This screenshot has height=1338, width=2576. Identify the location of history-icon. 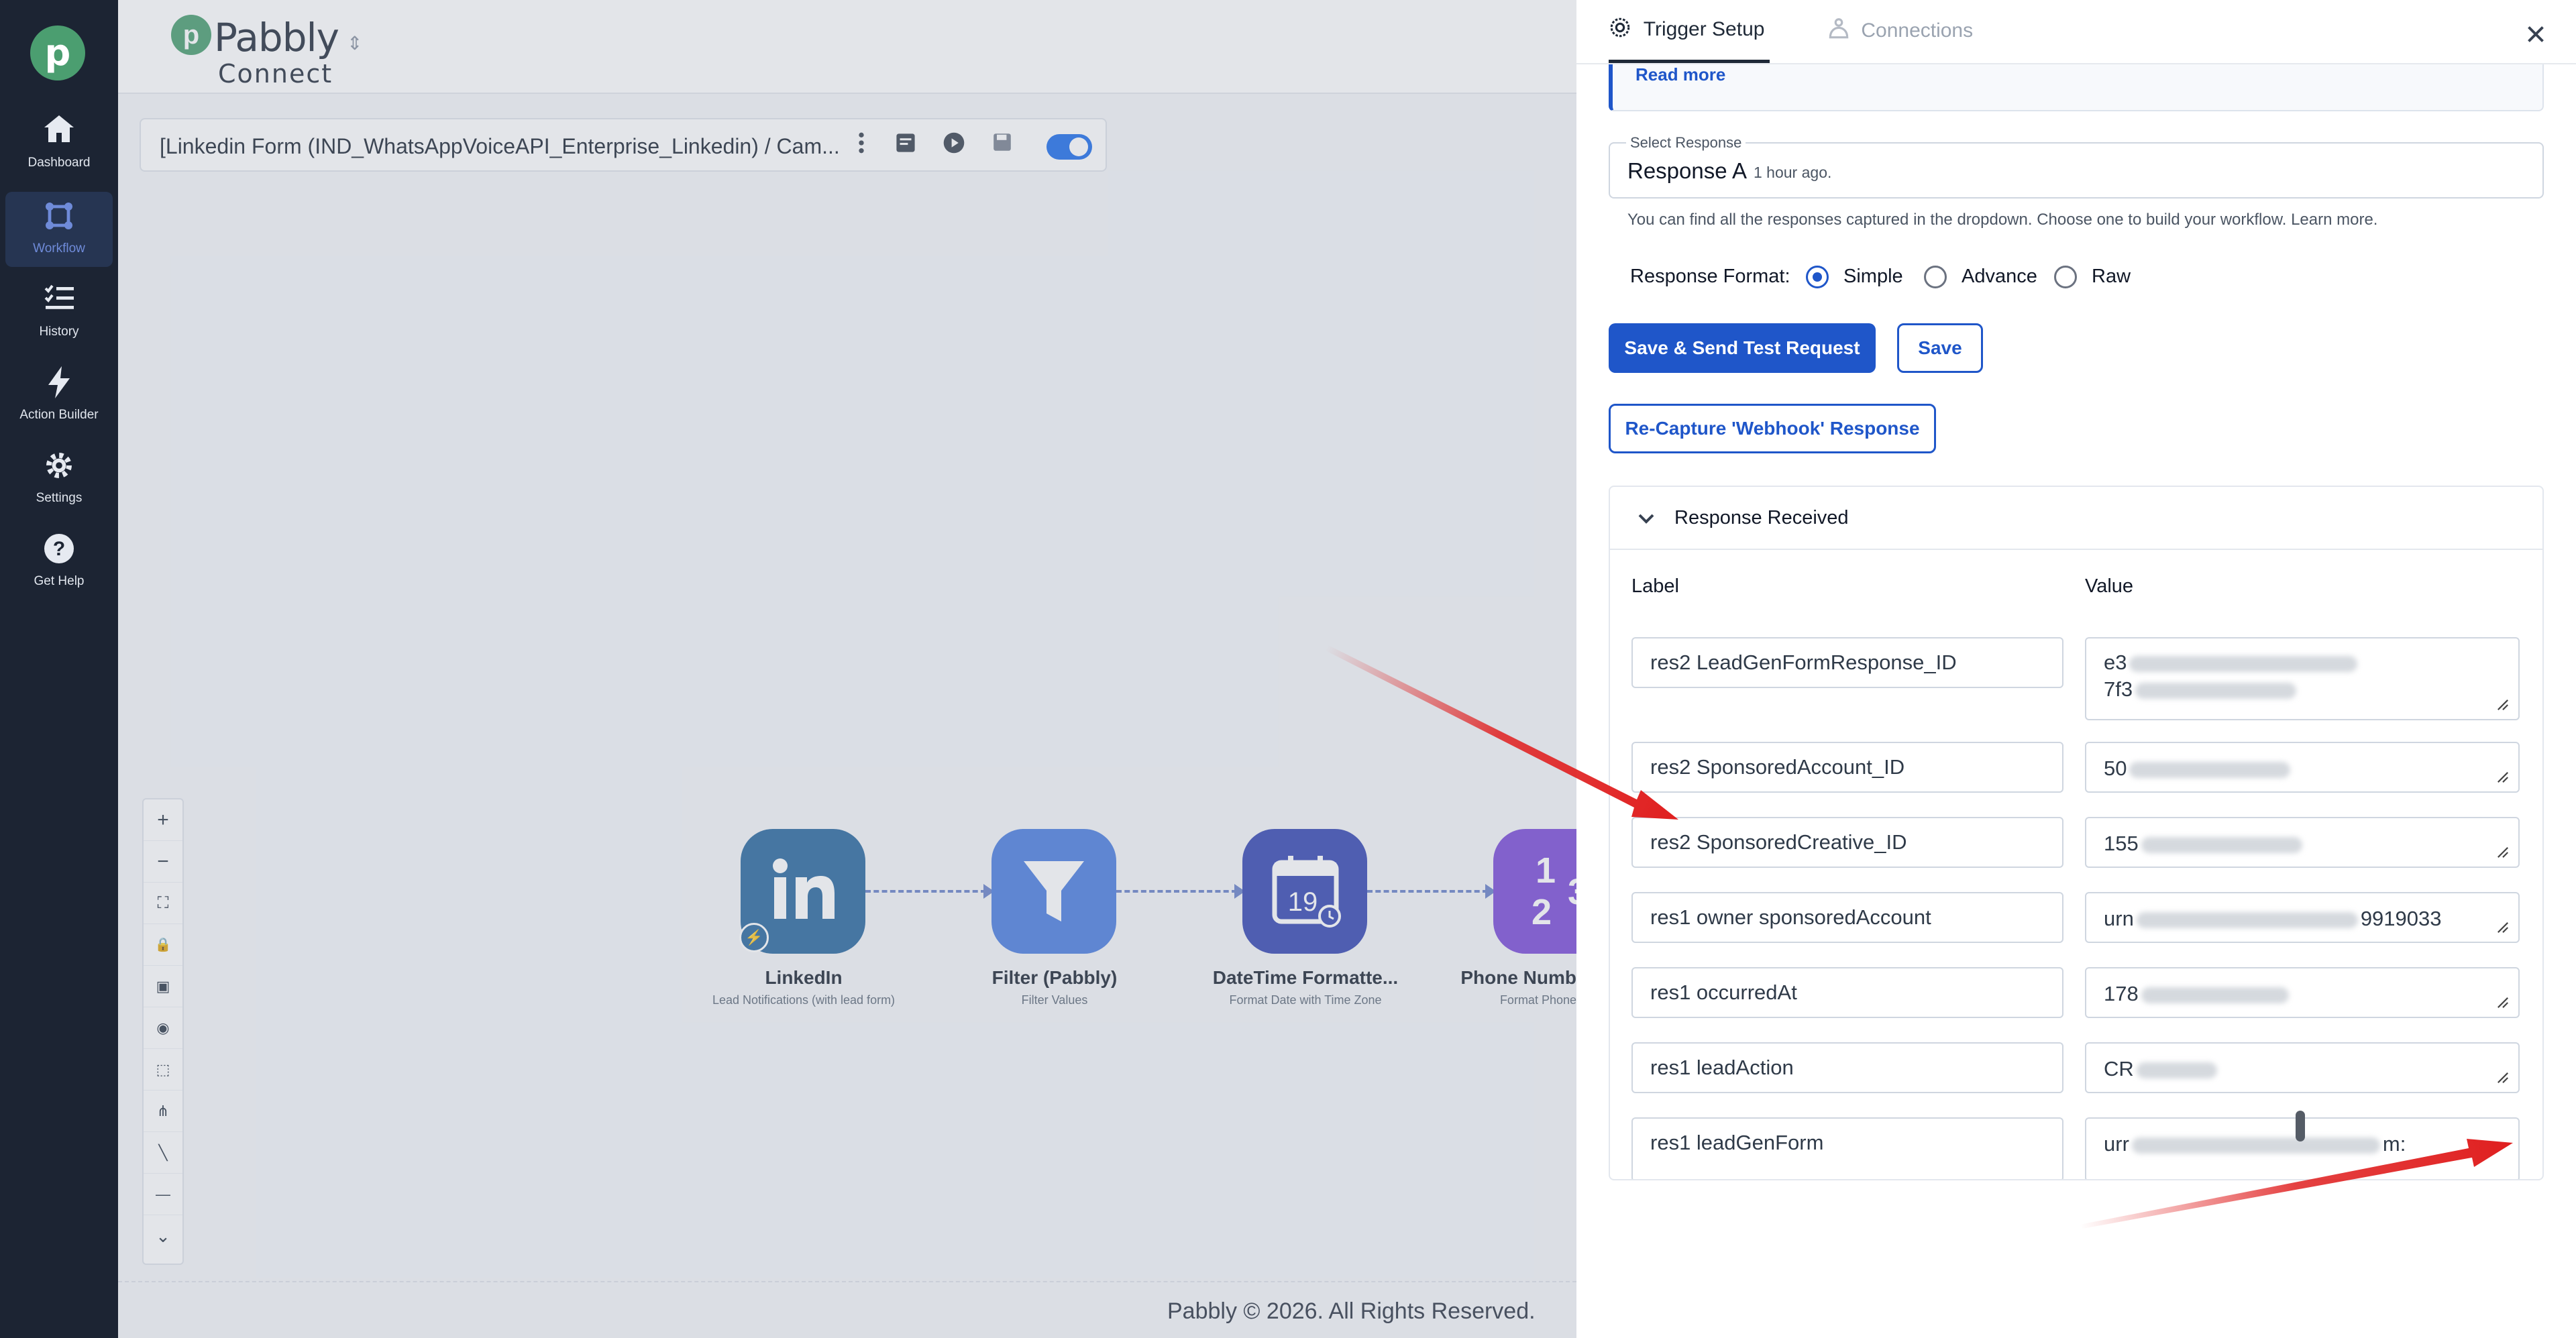
(59, 300).